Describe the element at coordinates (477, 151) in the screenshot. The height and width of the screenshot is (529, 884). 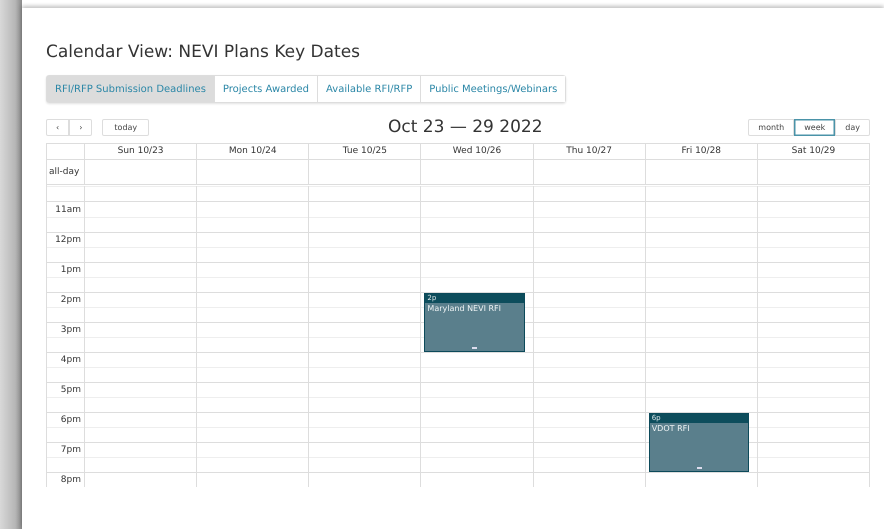
I see `day-header: Wed 10/26` at that location.